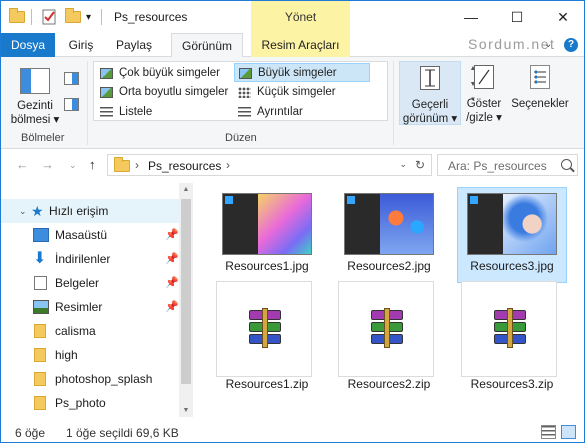 The width and height of the screenshot is (585, 443). What do you see at coordinates (540, 93) in the screenshot?
I see `options-button: Seçenekler` at bounding box center [540, 93].